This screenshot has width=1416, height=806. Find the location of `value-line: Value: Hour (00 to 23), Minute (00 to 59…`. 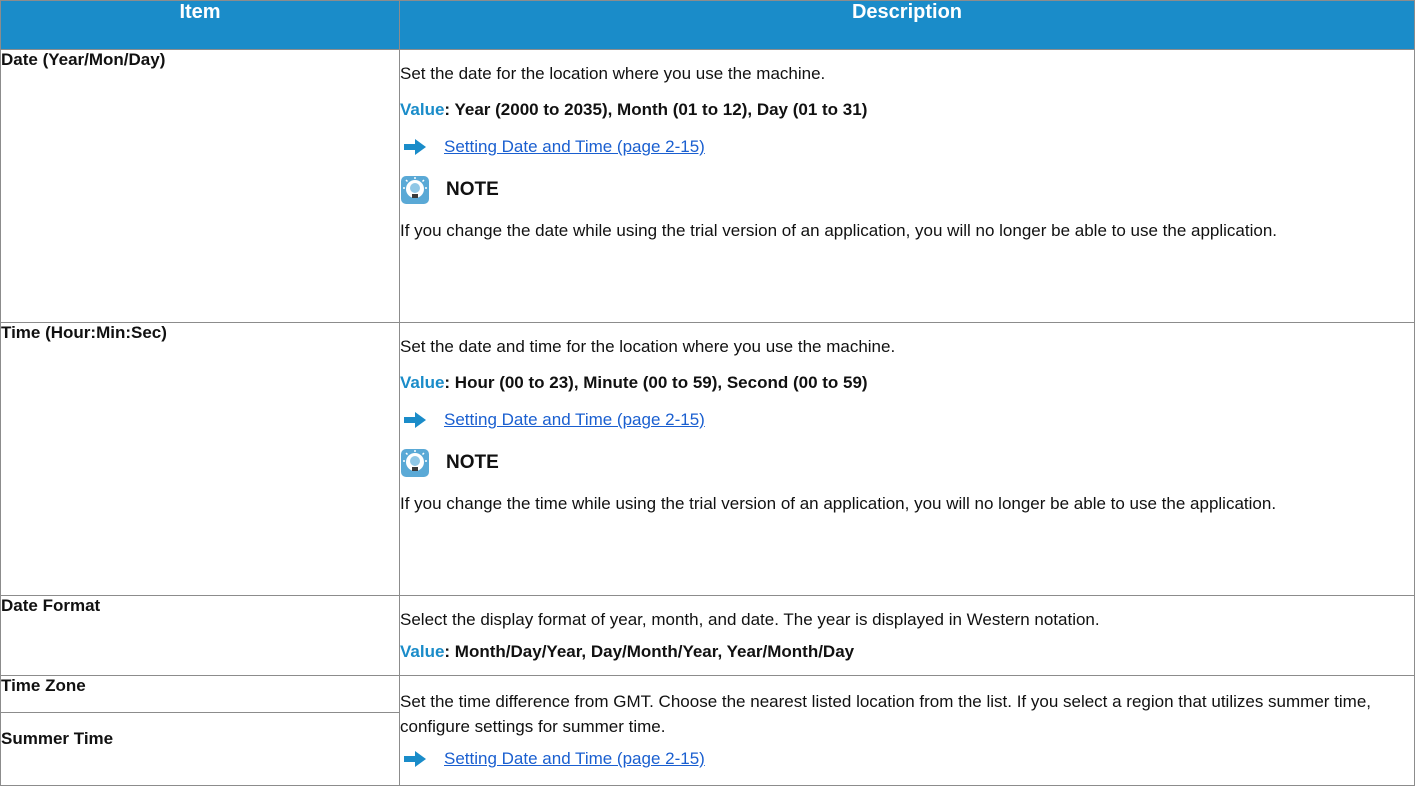

value-line: Value: Hour (00 to 23), Minute (00 to 59… is located at coordinates (907, 383).